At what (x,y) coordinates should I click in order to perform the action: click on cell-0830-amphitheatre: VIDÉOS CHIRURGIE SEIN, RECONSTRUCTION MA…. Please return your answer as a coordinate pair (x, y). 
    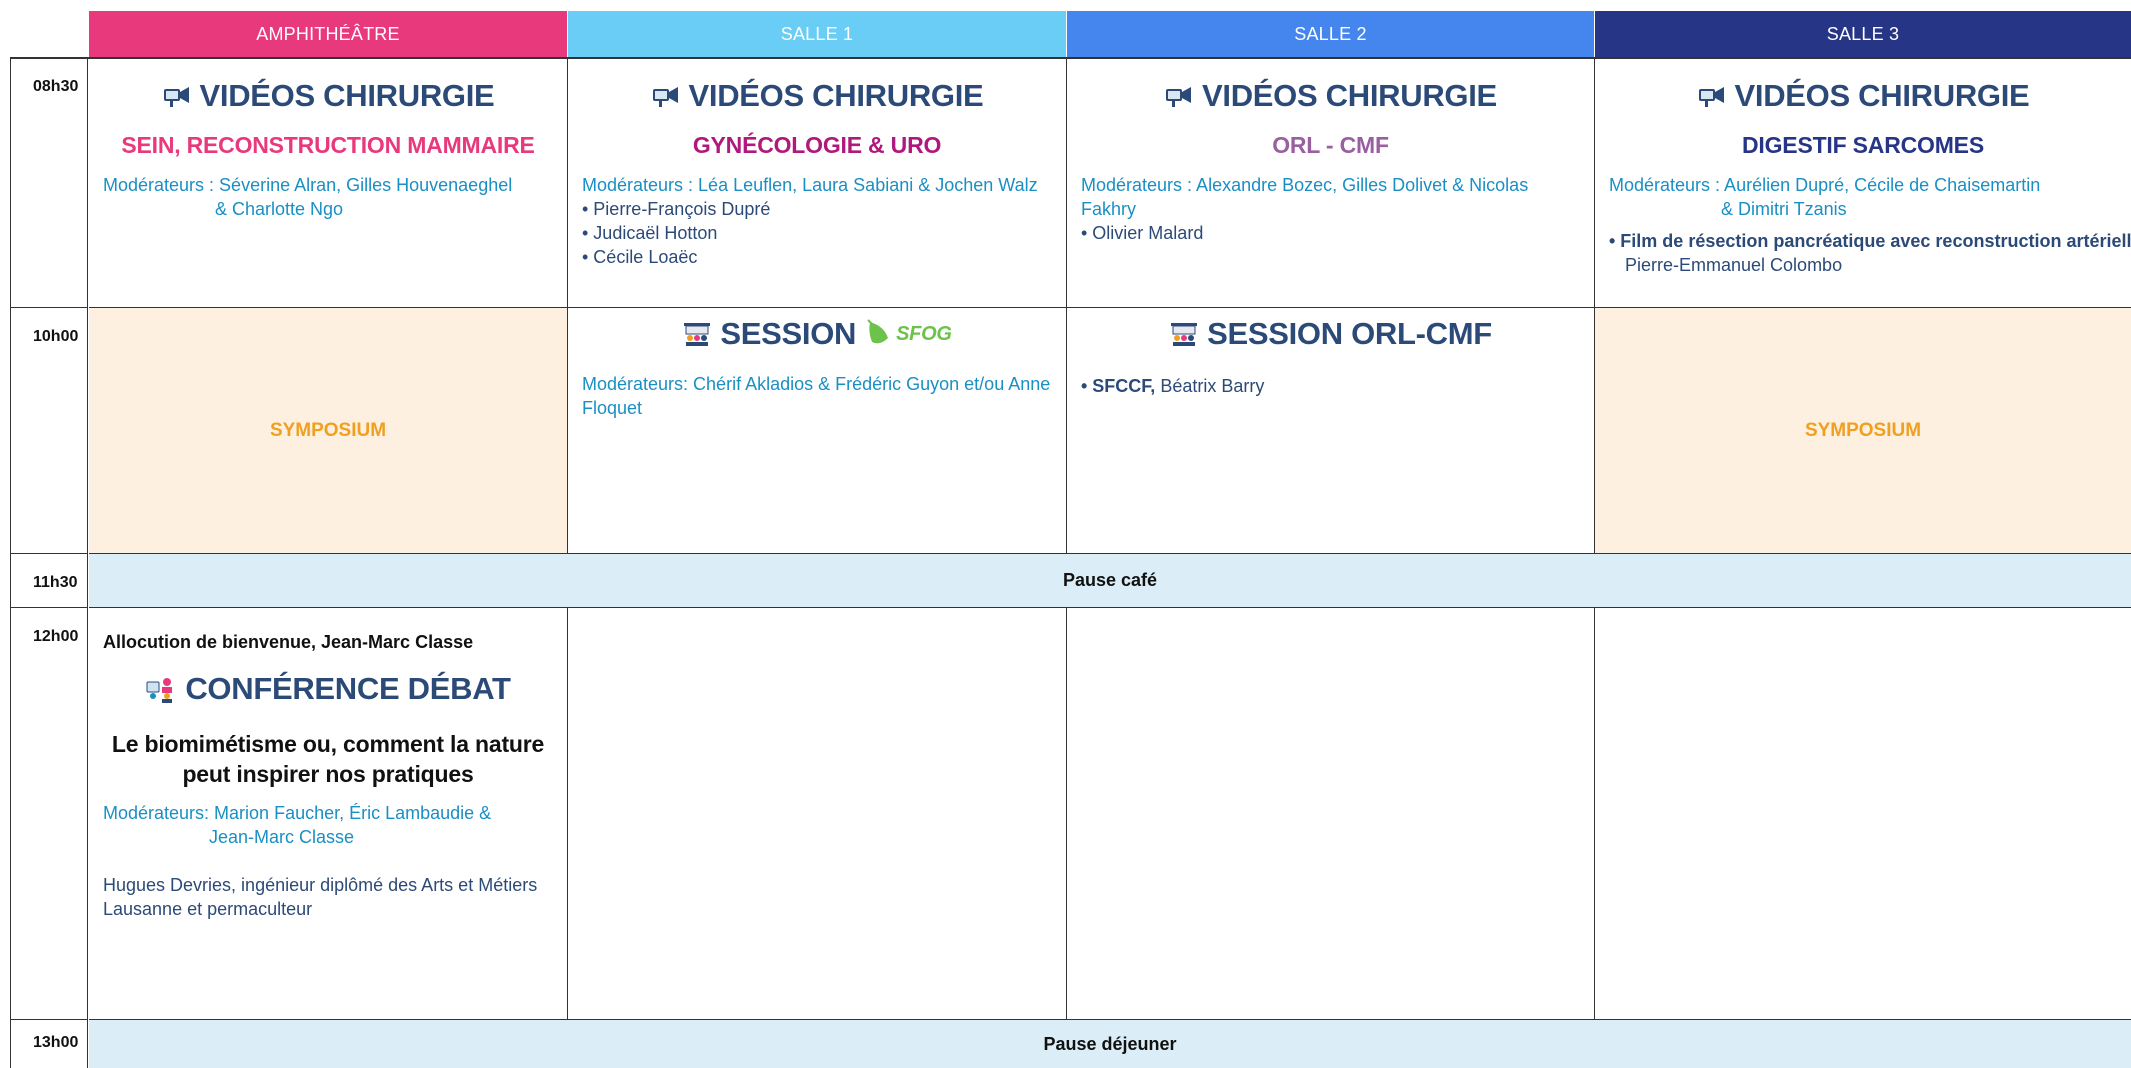
    Looking at the image, I should click on (328, 183).